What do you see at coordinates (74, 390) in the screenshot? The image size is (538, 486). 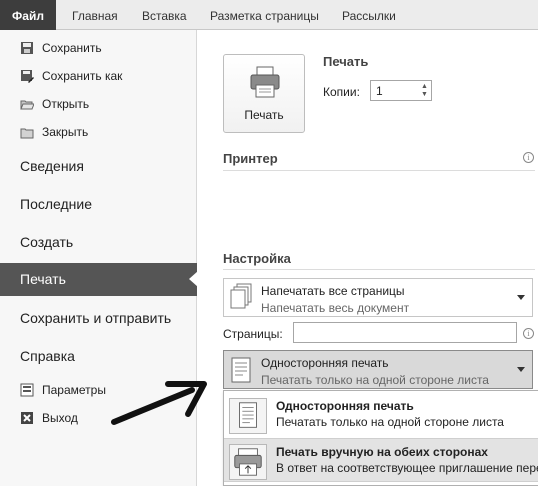 I see `nav-options-label: Параметры` at bounding box center [74, 390].